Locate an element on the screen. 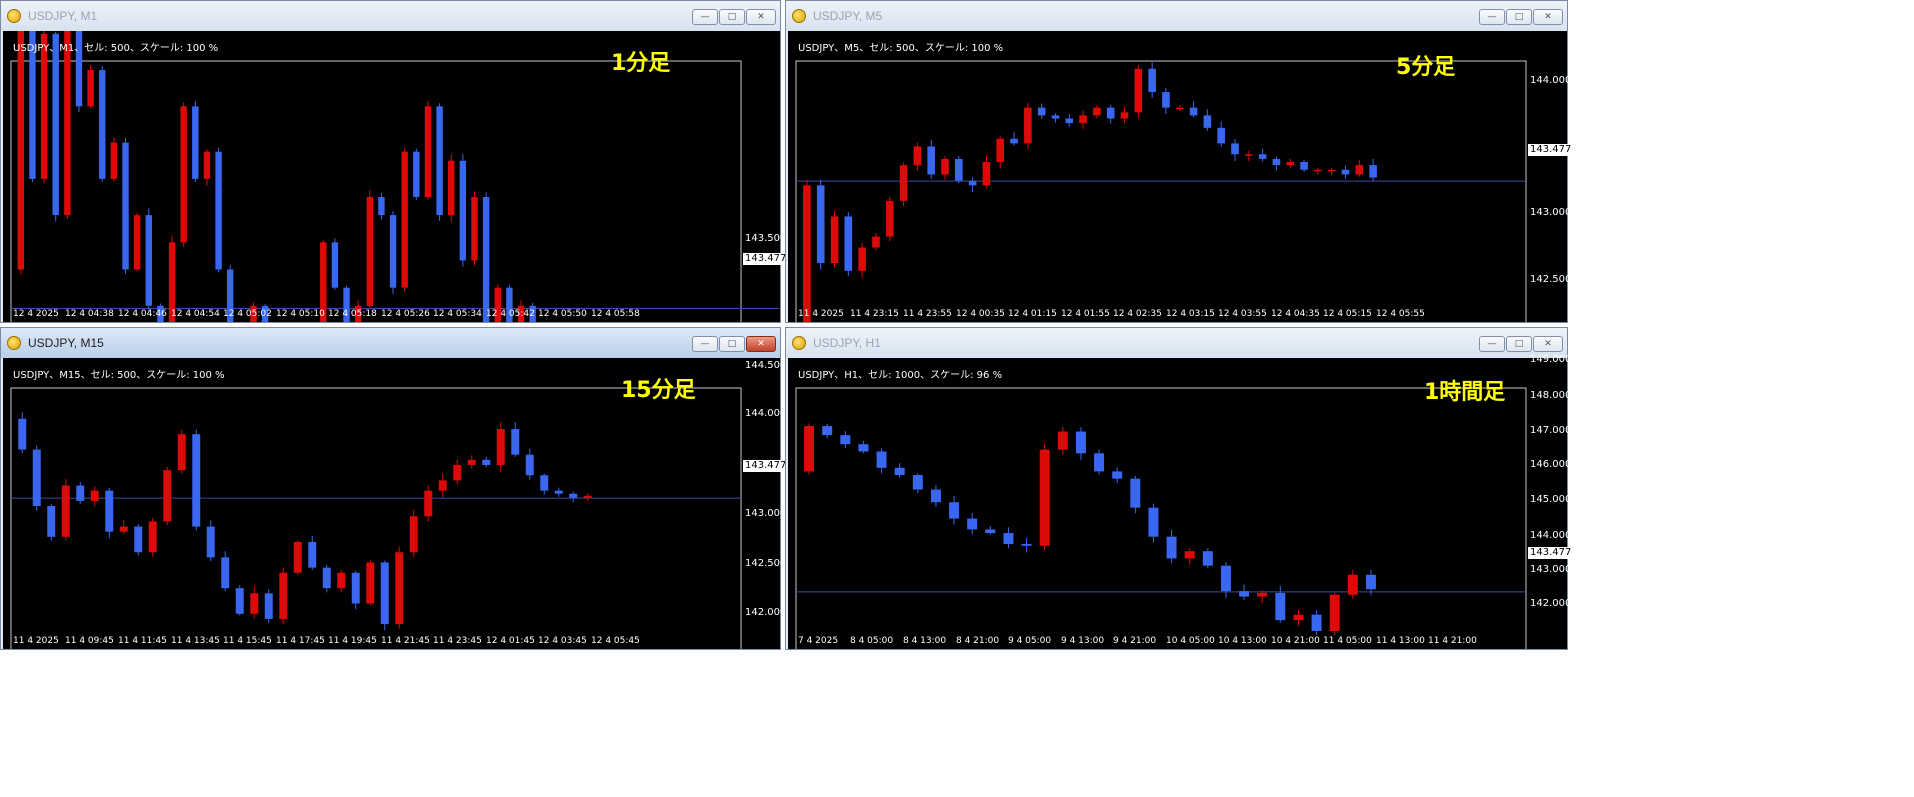 The width and height of the screenshot is (1914, 797). x-axis-tick: 12 4 05:26 is located at coordinates (405, 314).